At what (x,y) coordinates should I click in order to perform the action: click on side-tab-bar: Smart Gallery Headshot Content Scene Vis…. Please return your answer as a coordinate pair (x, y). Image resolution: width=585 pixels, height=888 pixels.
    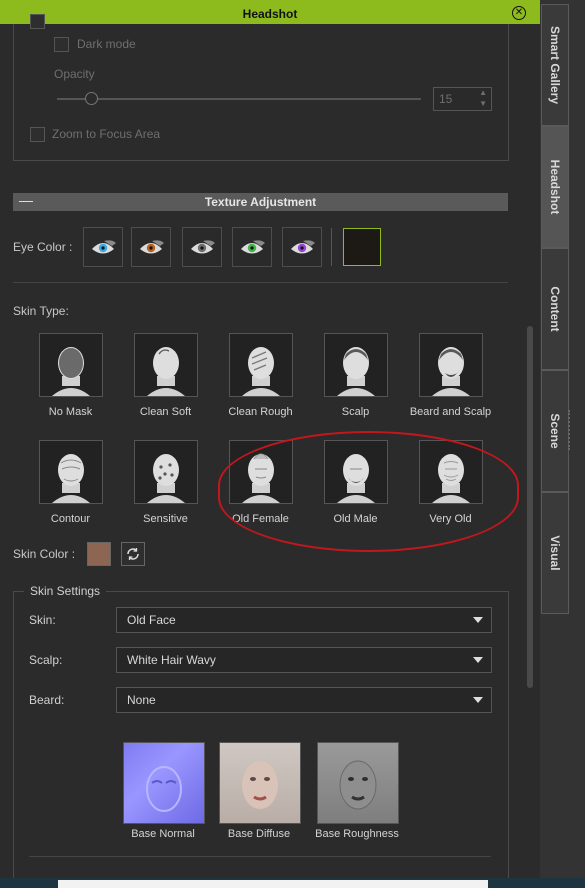
    Looking at the image, I should click on (562, 439).